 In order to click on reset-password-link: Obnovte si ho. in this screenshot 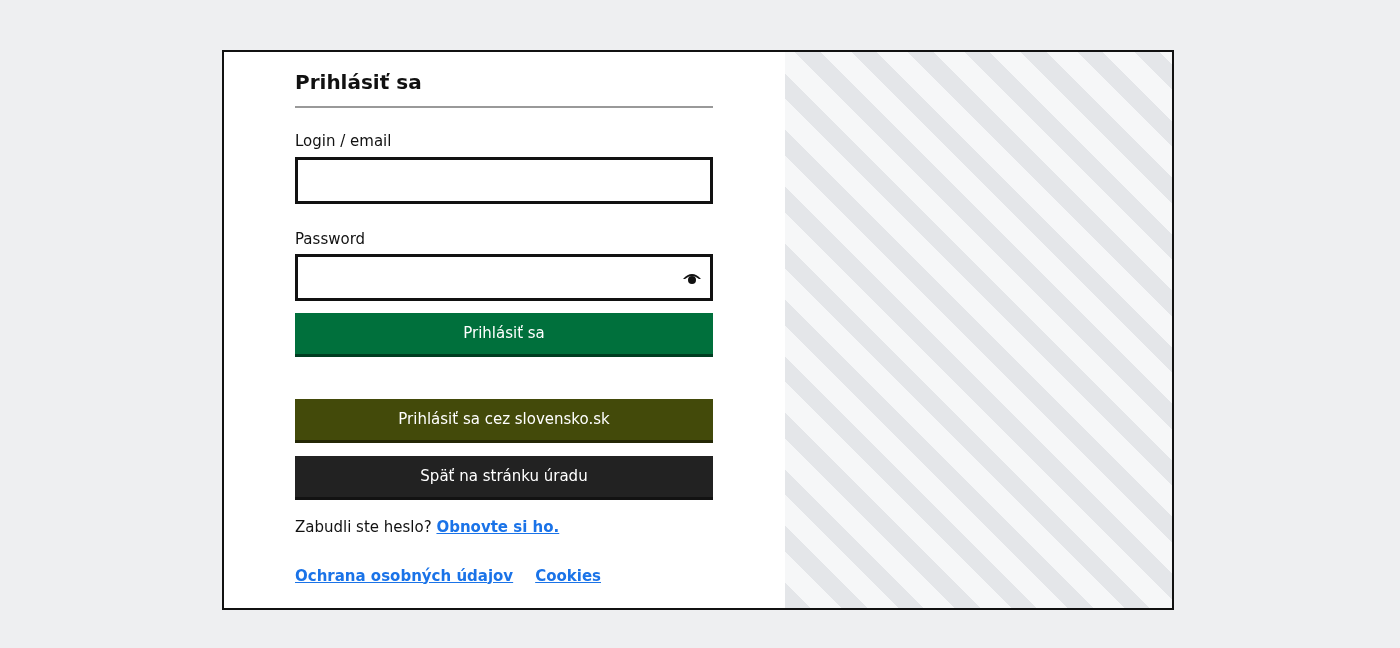, I will do `click(498, 527)`.